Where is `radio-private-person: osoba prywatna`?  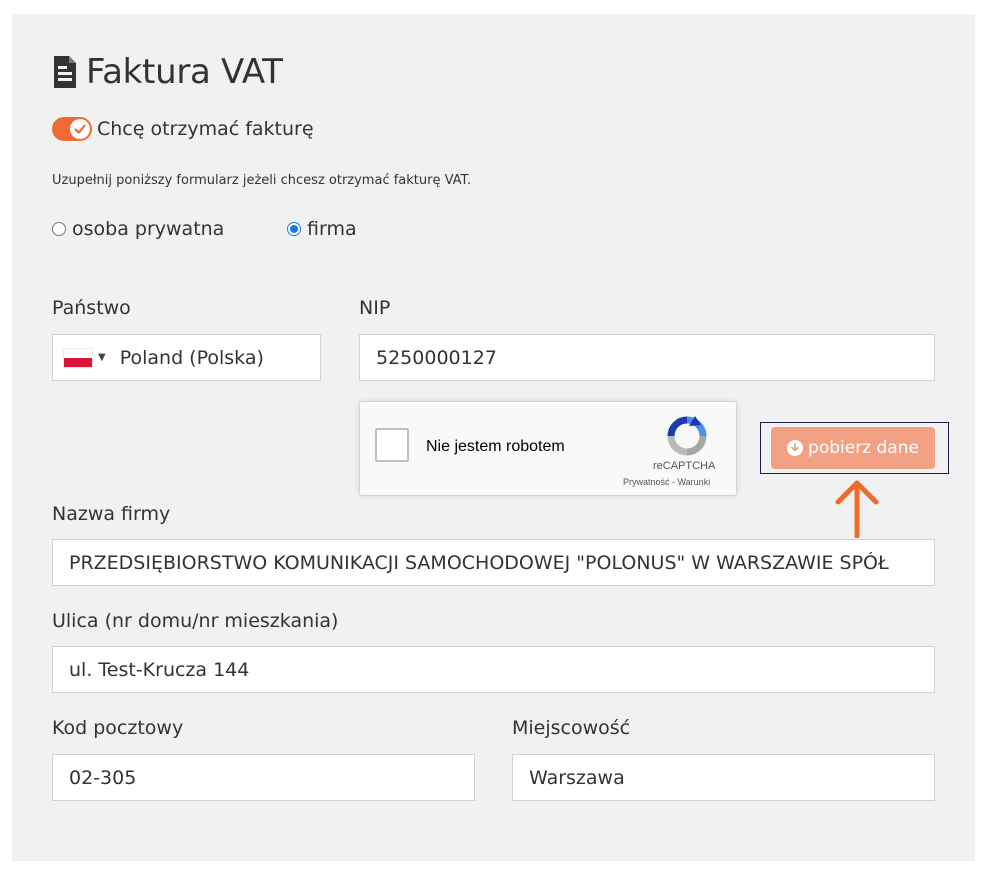
radio-private-person: osoba prywatna is located at coordinates (138, 229).